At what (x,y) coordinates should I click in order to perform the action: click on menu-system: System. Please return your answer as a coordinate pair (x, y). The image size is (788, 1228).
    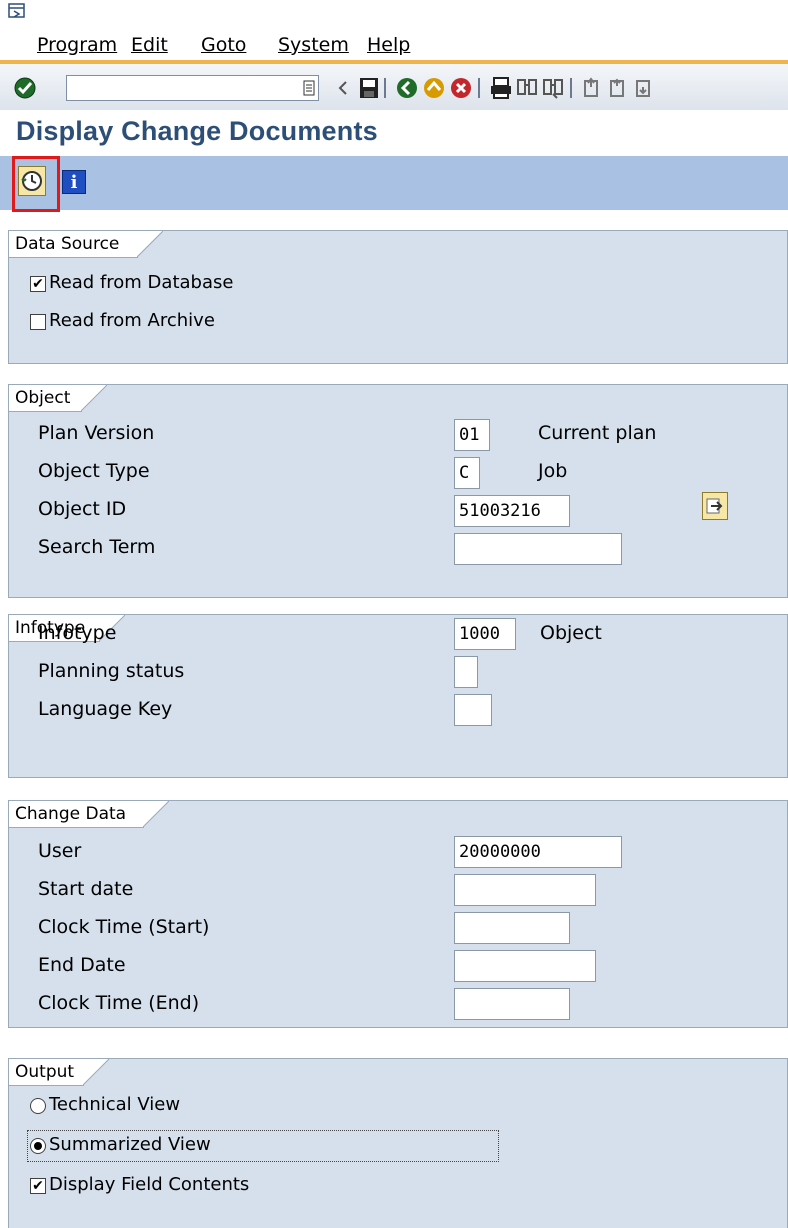
    Looking at the image, I should click on (313, 45).